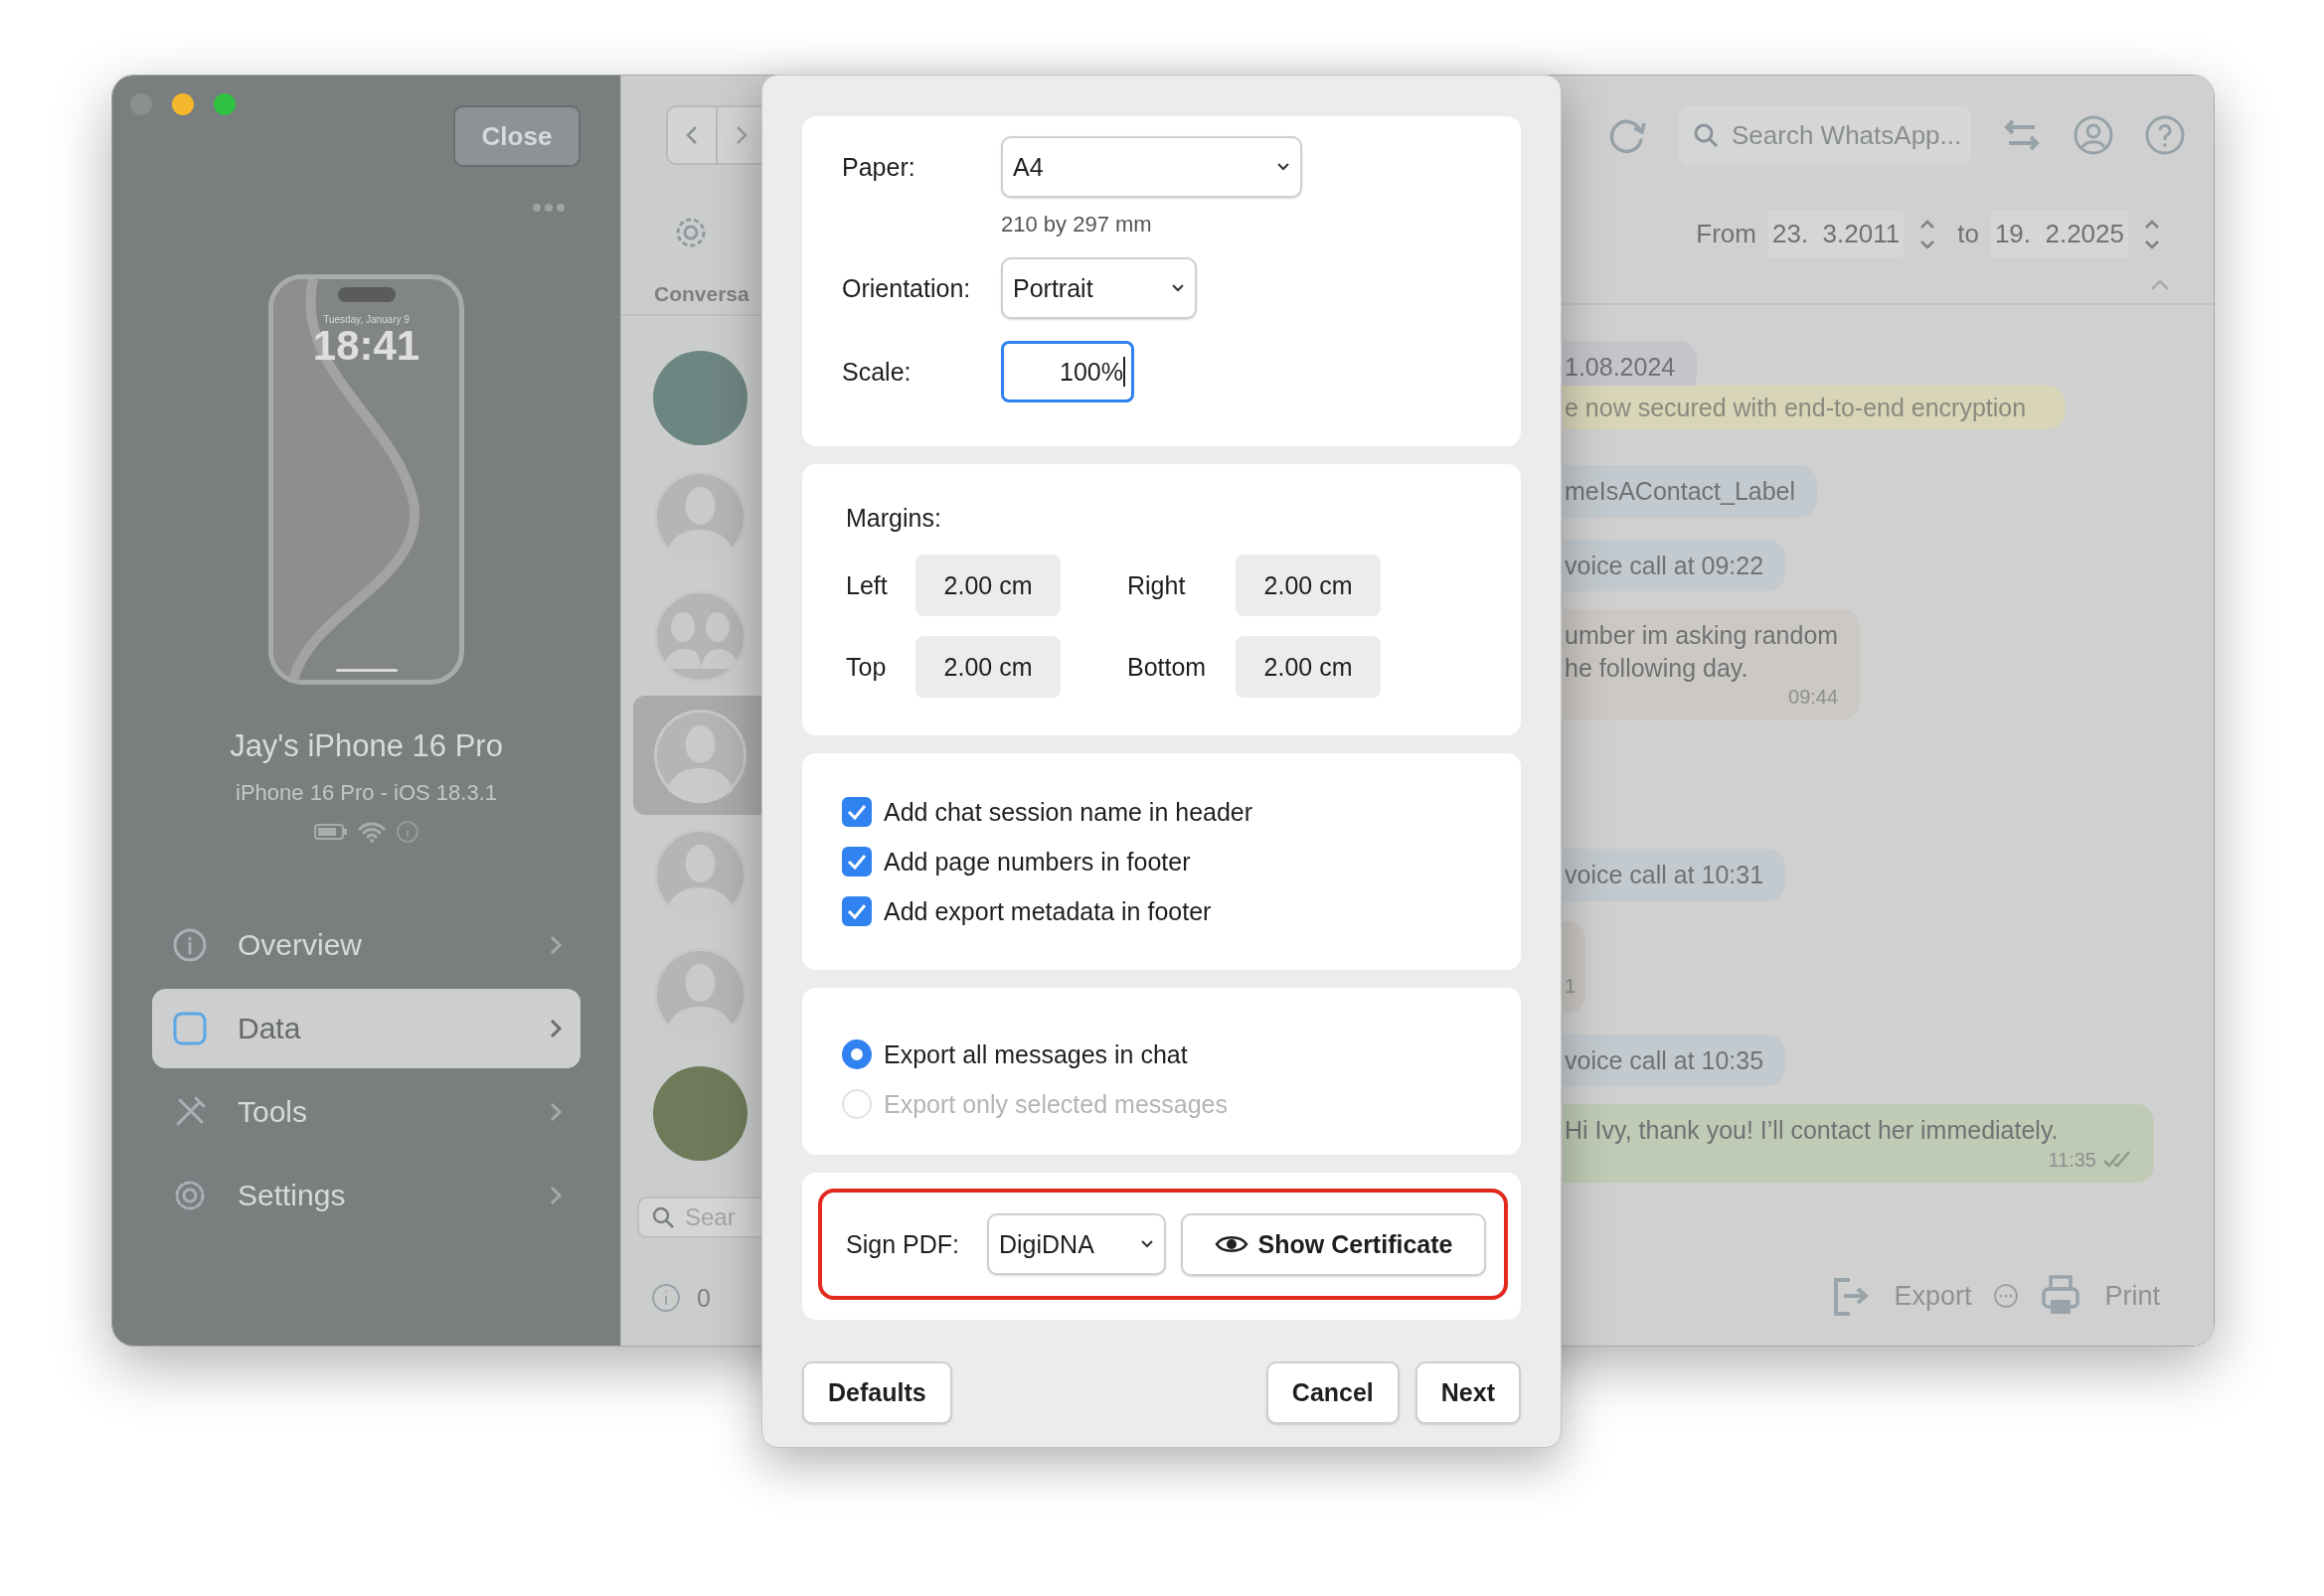 This screenshot has height=1596, width=2324. What do you see at coordinates (700, 755) in the screenshot?
I see `person-avatar-icon` at bounding box center [700, 755].